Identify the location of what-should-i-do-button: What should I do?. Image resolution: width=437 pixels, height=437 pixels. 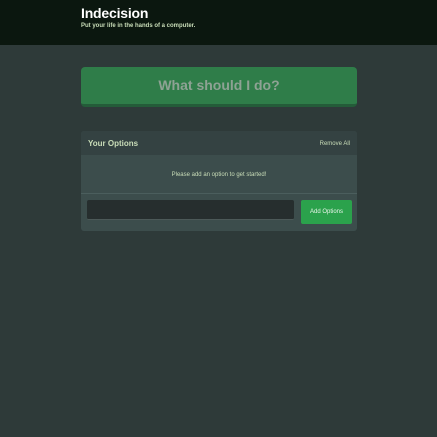
(219, 87).